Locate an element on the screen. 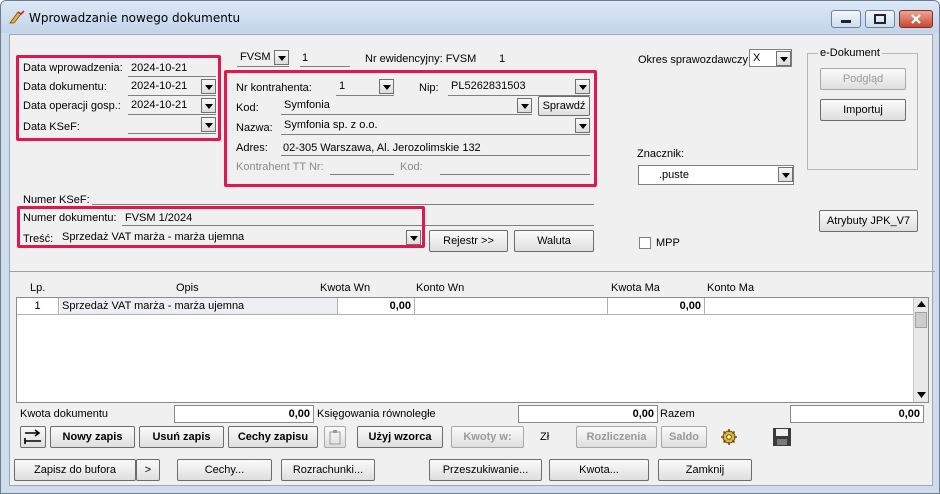 The image size is (940, 494). maximize-icon is located at coordinates (880, 19).